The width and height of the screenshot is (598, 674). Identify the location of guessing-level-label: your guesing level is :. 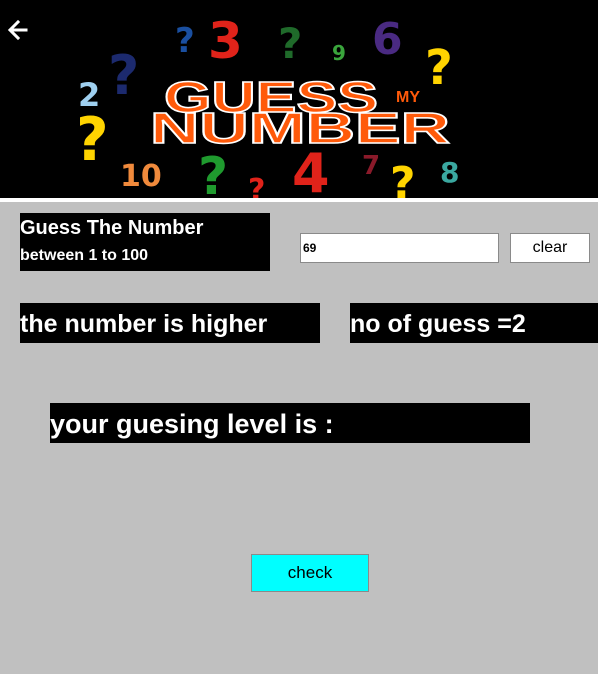
(290, 423).